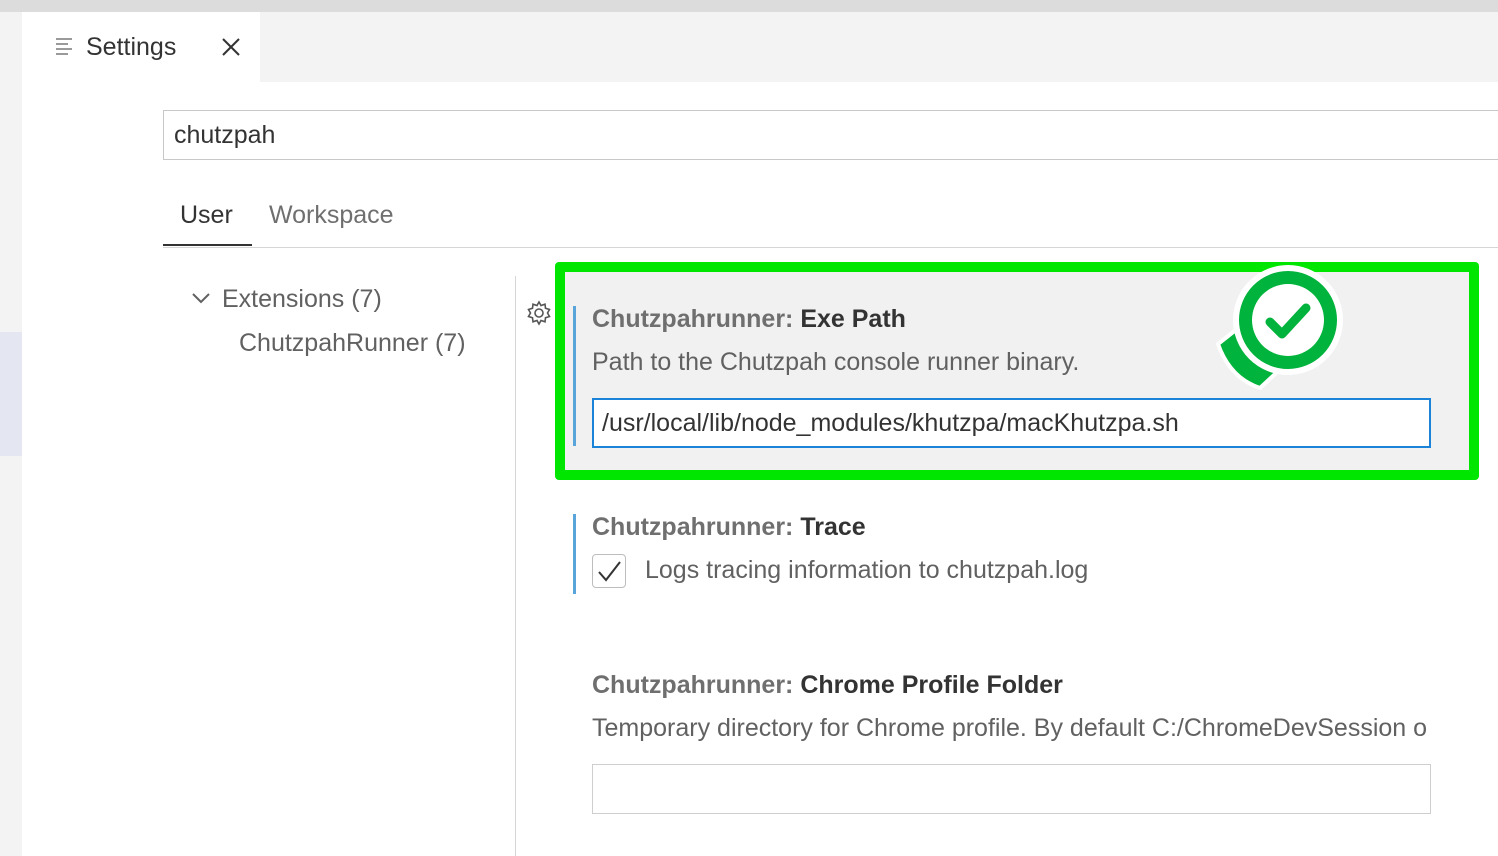 The image size is (1498, 856). What do you see at coordinates (1011, 789) in the screenshot?
I see `chrome-profile-input` at bounding box center [1011, 789].